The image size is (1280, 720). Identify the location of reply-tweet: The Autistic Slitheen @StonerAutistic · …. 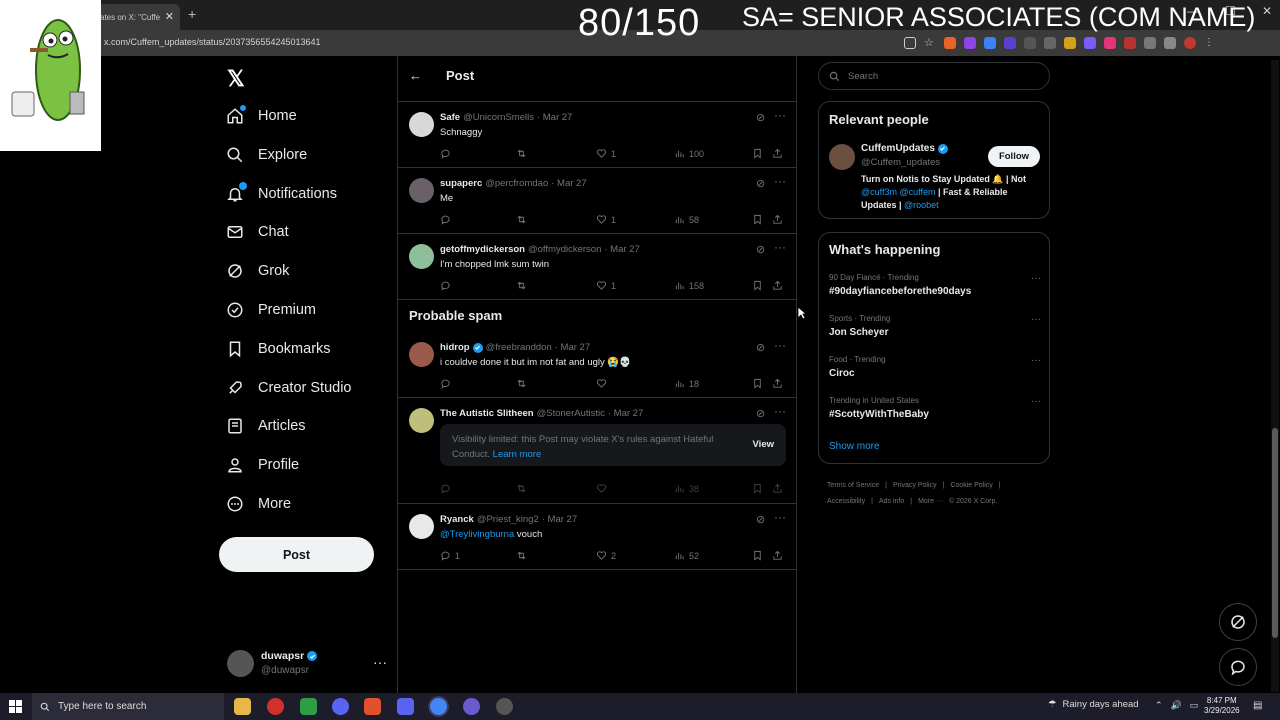
(597, 451).